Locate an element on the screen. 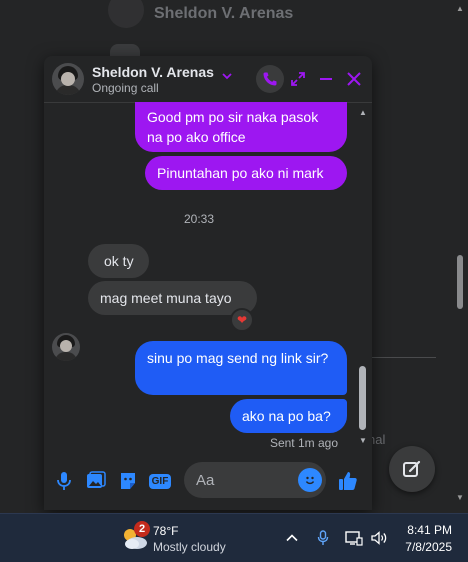 The width and height of the screenshot is (468, 562). volume-icon is located at coordinates (379, 538).